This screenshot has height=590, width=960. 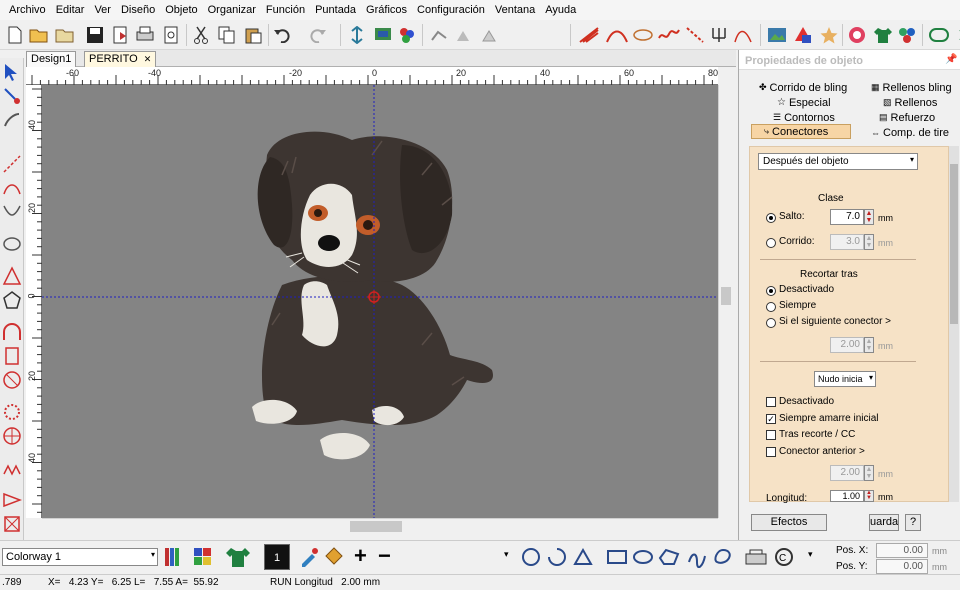 What do you see at coordinates (27, 10) in the screenshot?
I see `menu-archivo: Archivo` at bounding box center [27, 10].